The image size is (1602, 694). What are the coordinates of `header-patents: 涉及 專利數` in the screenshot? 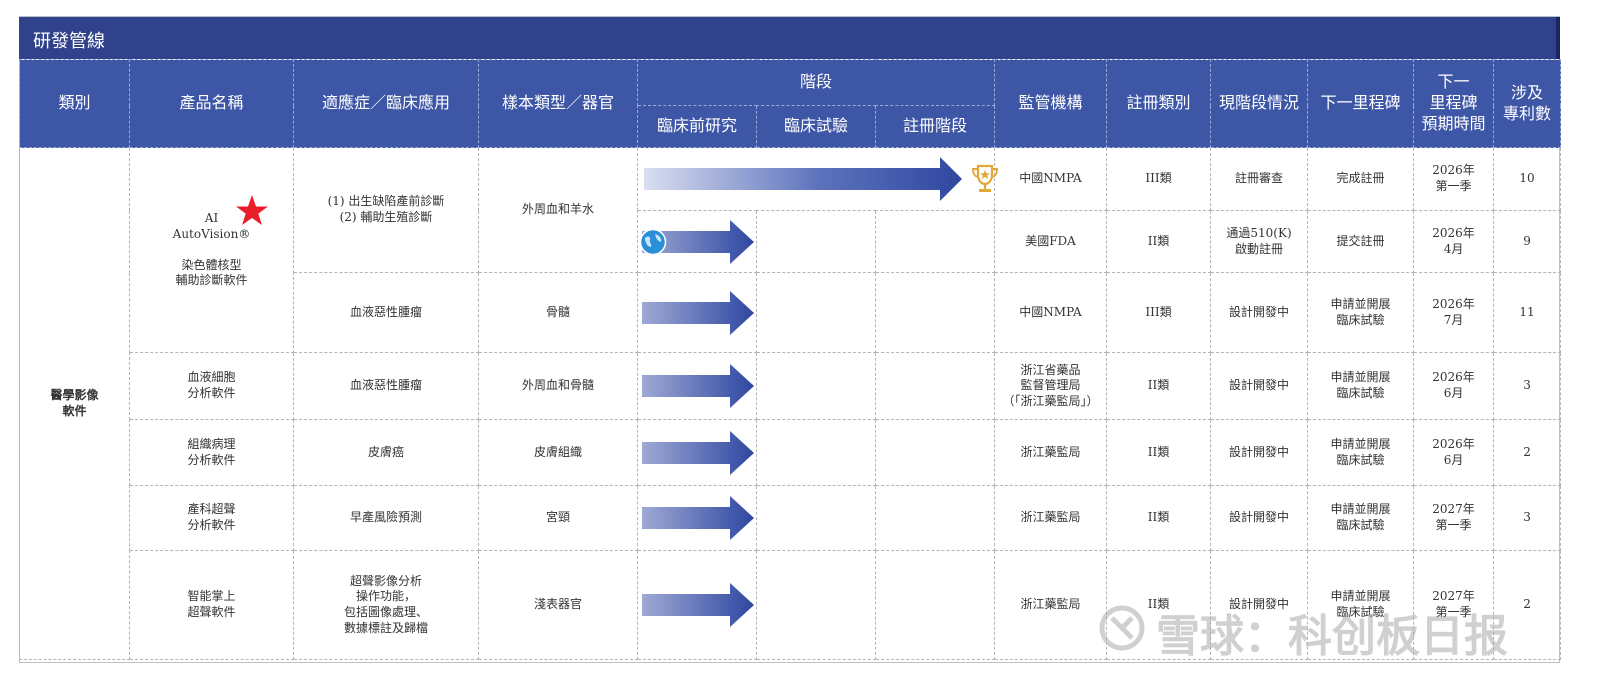 It's located at (1527, 103).